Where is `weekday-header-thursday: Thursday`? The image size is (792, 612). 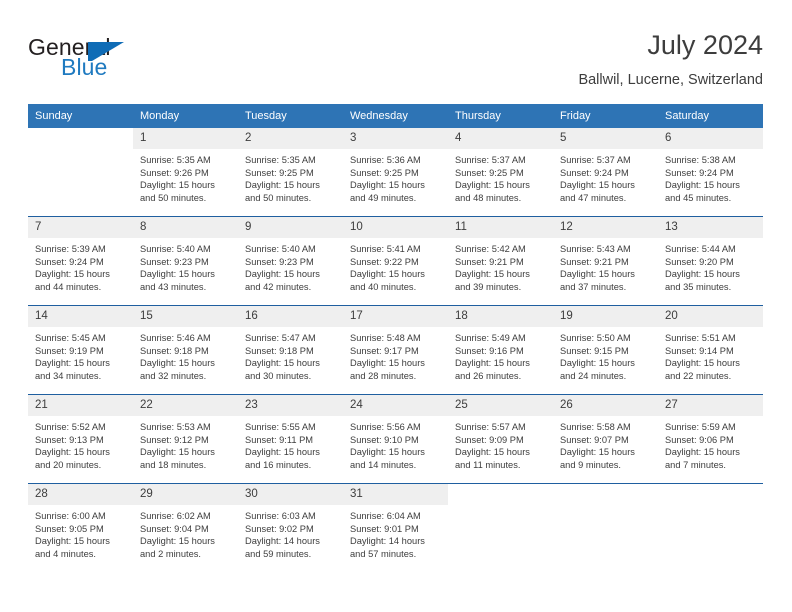
weekday-header-thursday: Thursday is located at coordinates (500, 116).